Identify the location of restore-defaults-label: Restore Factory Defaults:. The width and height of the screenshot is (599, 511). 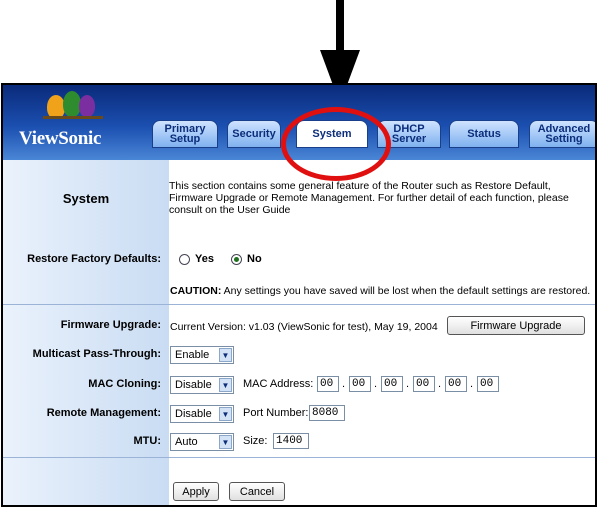
(94, 259).